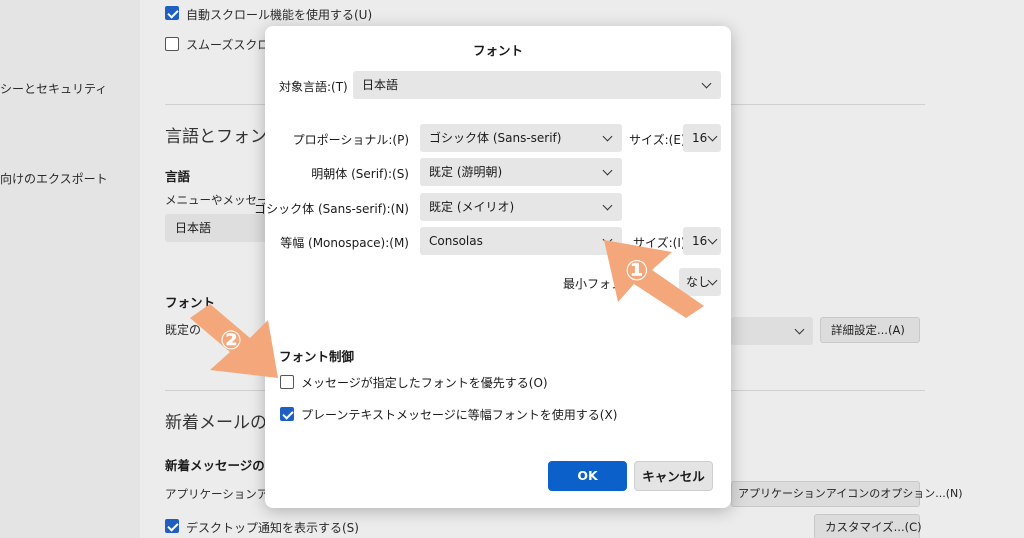 The image size is (1024, 538). I want to click on step-marker-1: ①, so click(637, 270).